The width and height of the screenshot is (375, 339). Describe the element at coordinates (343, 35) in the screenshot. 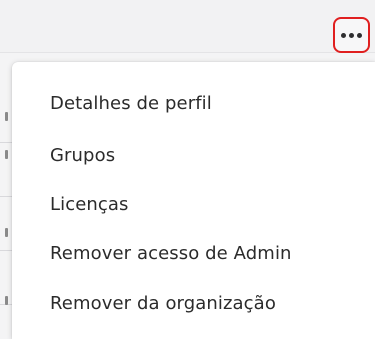

I see `more-horizontal-icon` at that location.